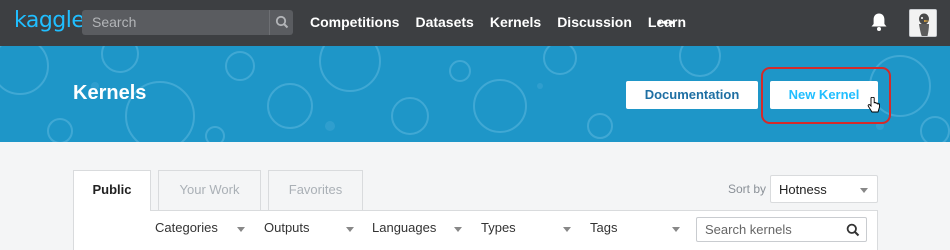  I want to click on nav-discussion: Discussion, so click(594, 22).